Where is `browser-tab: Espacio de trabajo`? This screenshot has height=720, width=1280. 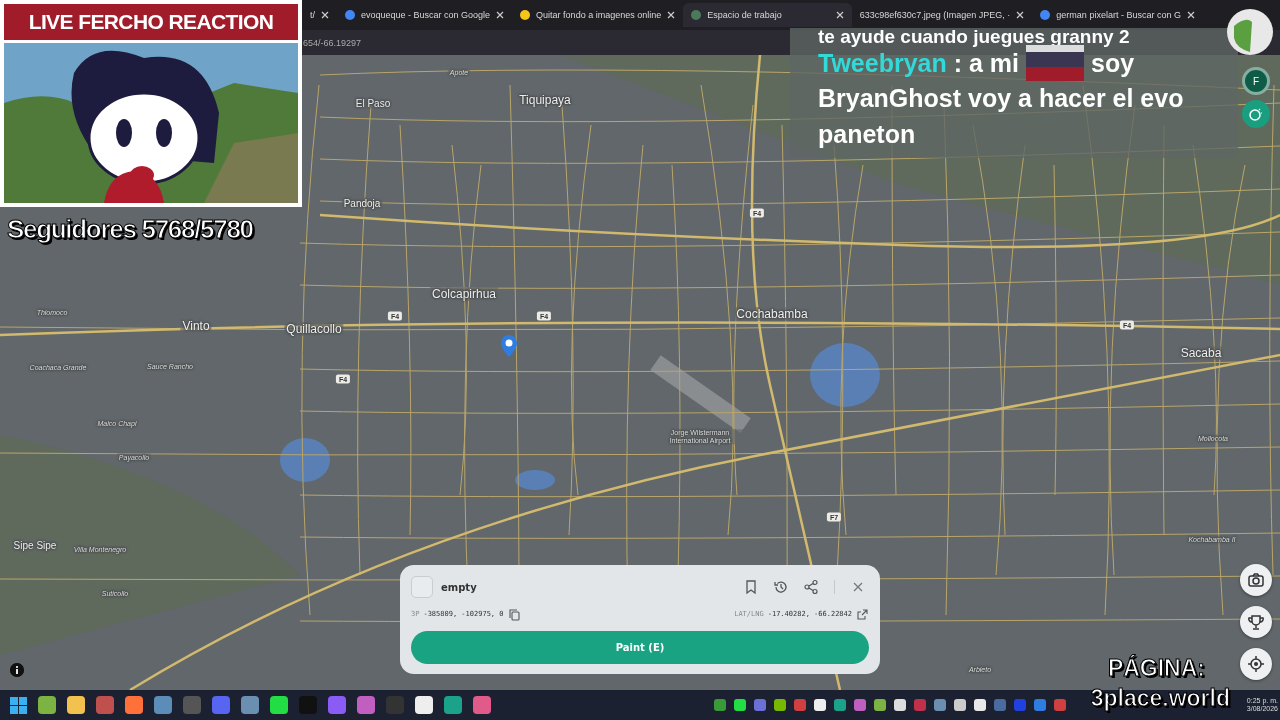
browser-tab: Espacio de trabajo is located at coordinates (767, 15).